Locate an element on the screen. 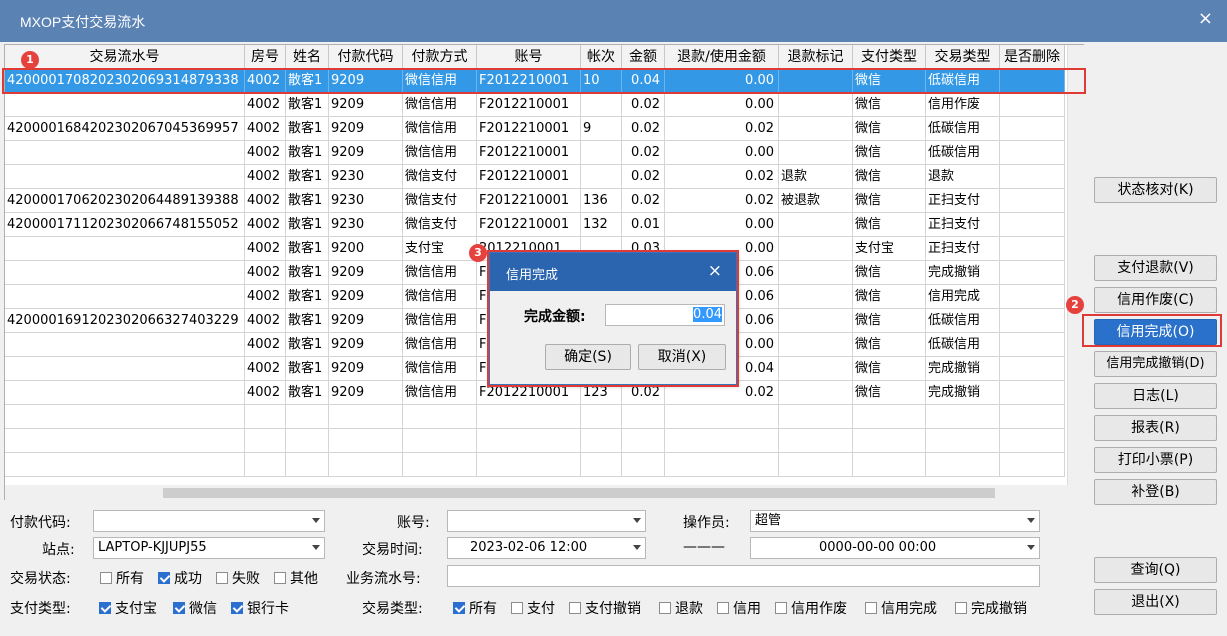  time-from-select: 2023-02-06 12:00 is located at coordinates (546, 548).